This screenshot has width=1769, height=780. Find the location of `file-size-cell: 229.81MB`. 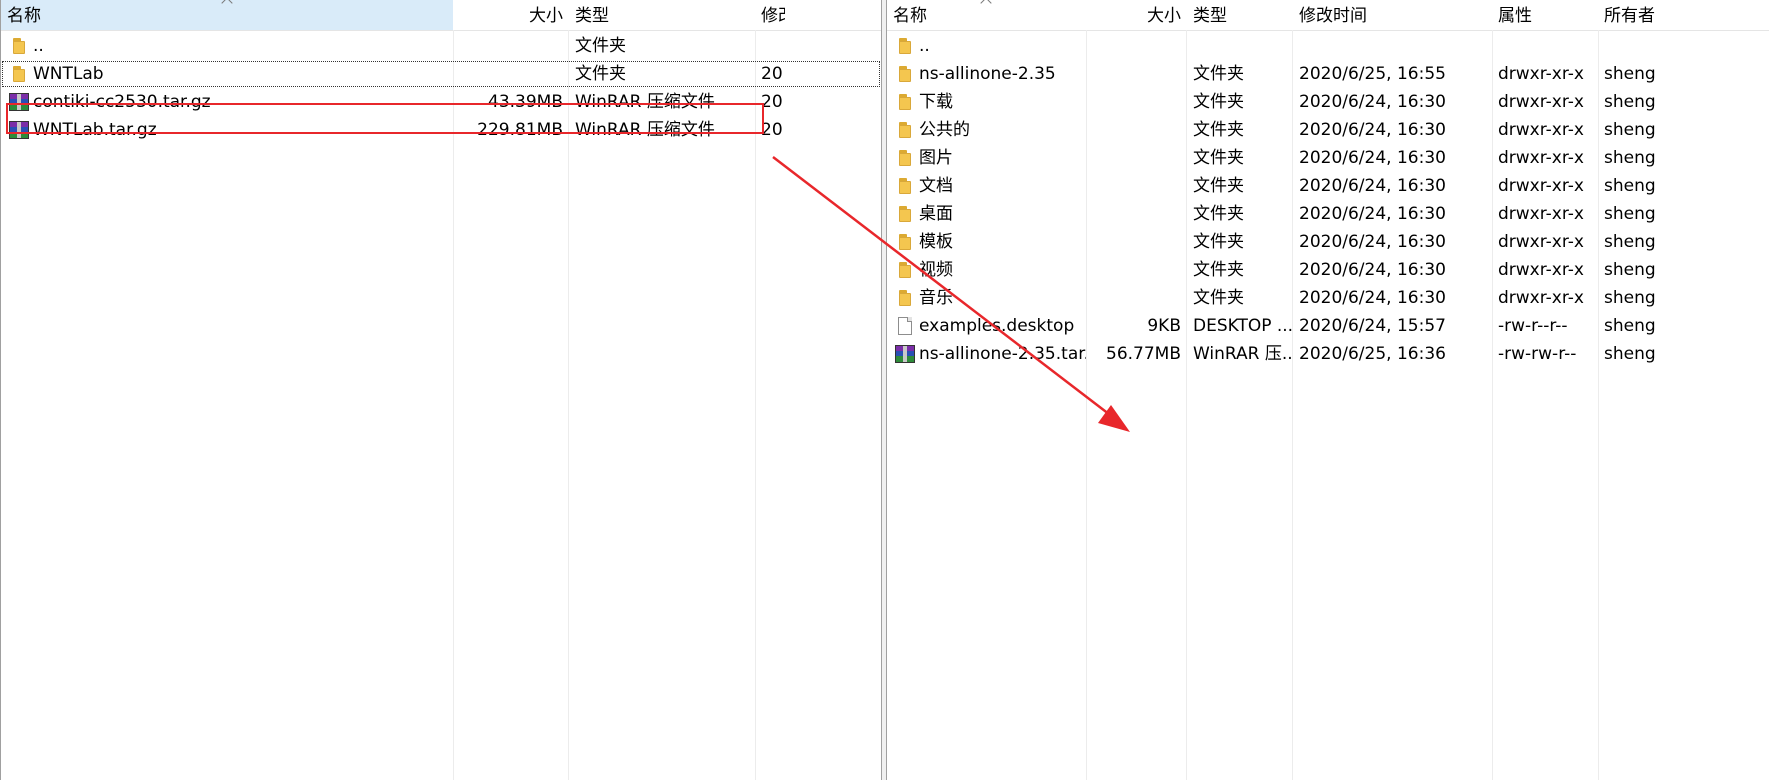

file-size-cell: 229.81MB is located at coordinates (520, 130).